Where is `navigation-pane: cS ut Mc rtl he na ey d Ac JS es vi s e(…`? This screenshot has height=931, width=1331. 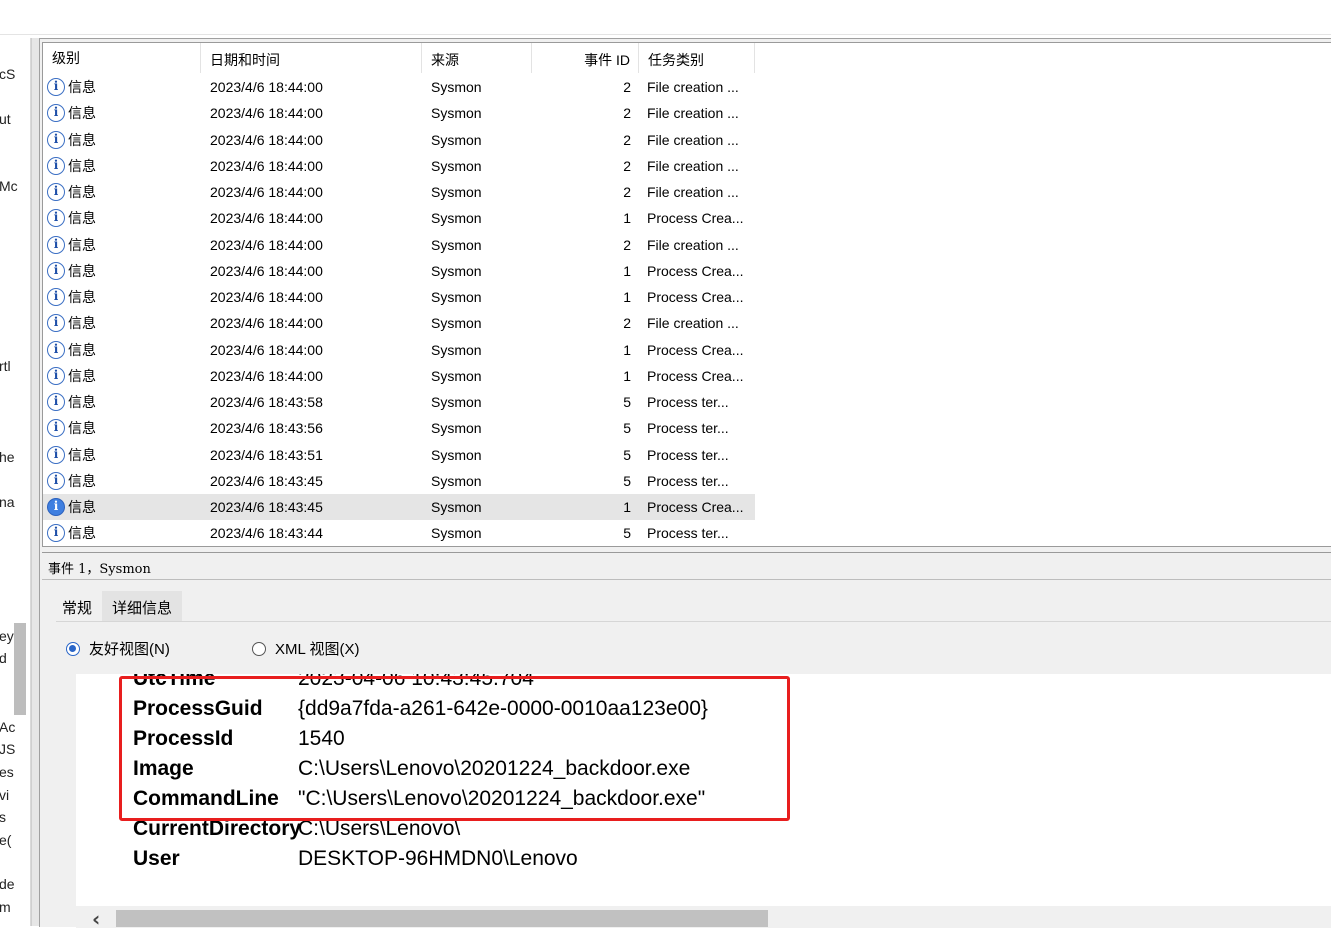
navigation-pane: cS ut Mc rtl he na ey d Ac JS es vi s e(… is located at coordinates (15, 482).